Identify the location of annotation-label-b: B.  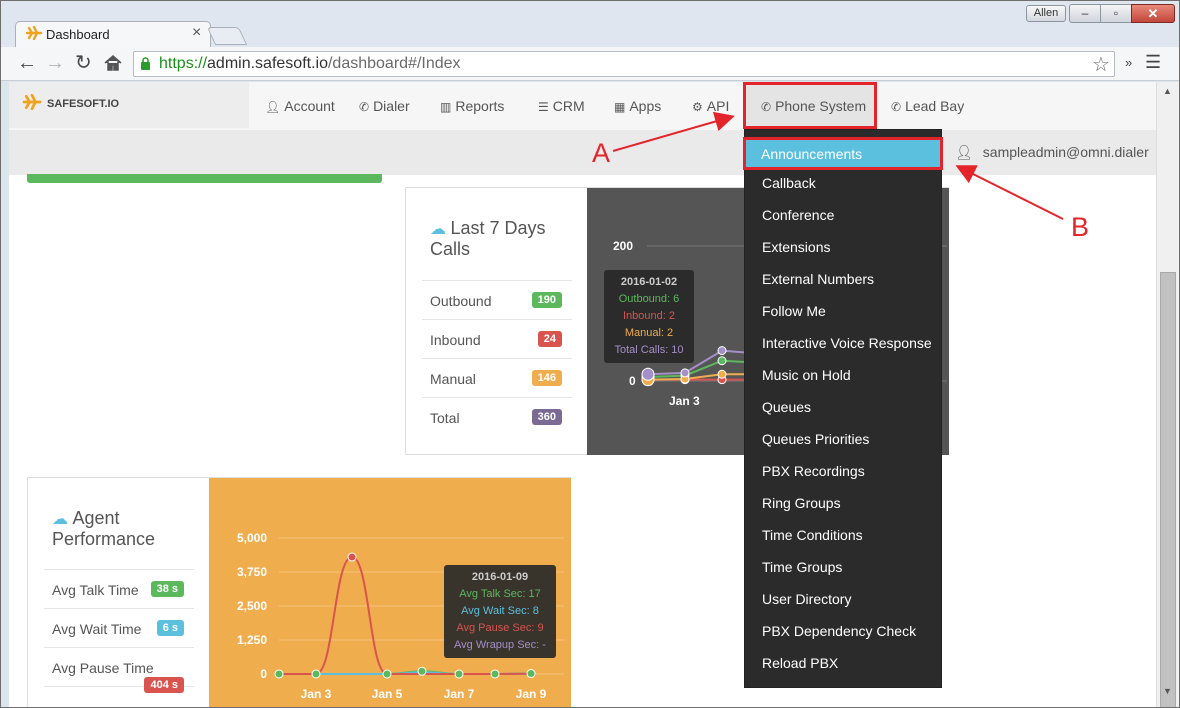
(1080, 227).